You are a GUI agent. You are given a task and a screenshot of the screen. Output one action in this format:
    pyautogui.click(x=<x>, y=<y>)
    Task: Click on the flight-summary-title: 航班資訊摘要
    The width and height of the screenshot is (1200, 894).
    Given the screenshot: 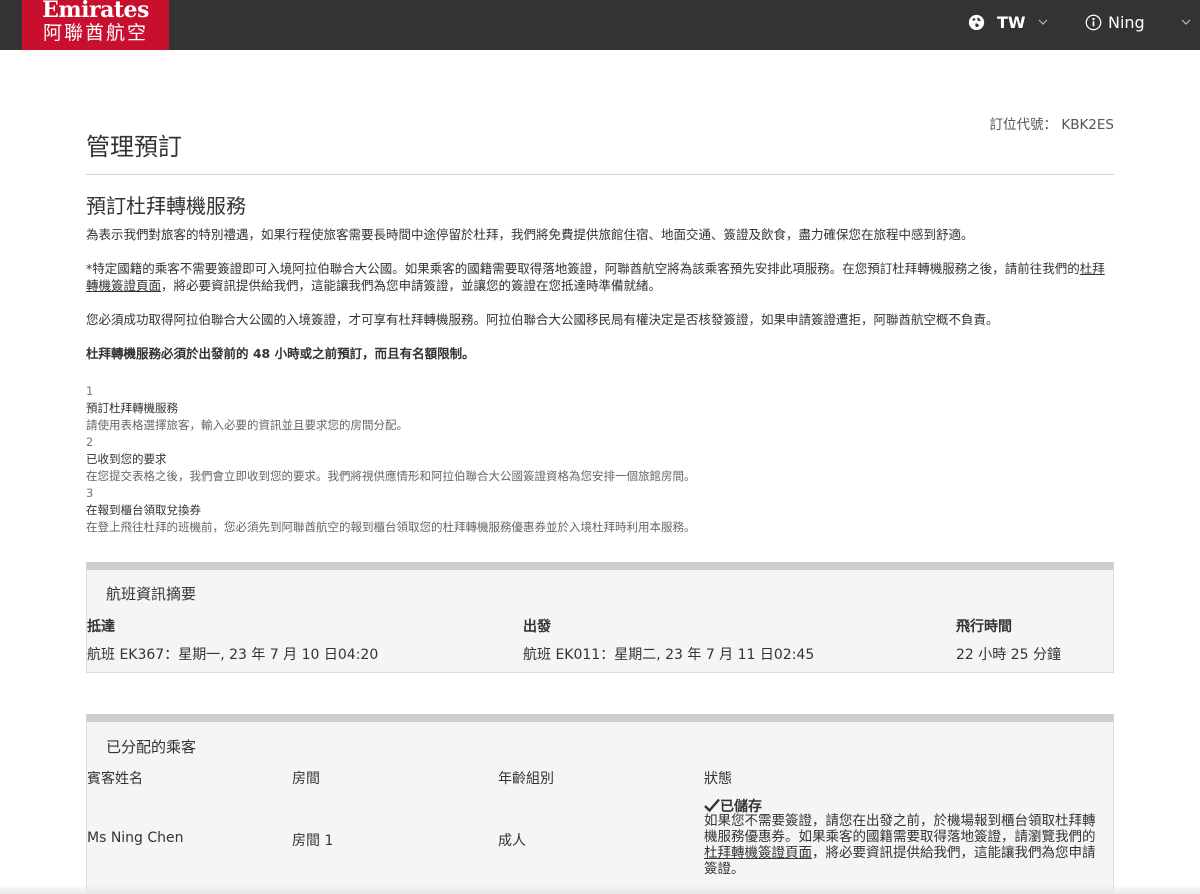 What is the action you would take?
    pyautogui.click(x=151, y=594)
    